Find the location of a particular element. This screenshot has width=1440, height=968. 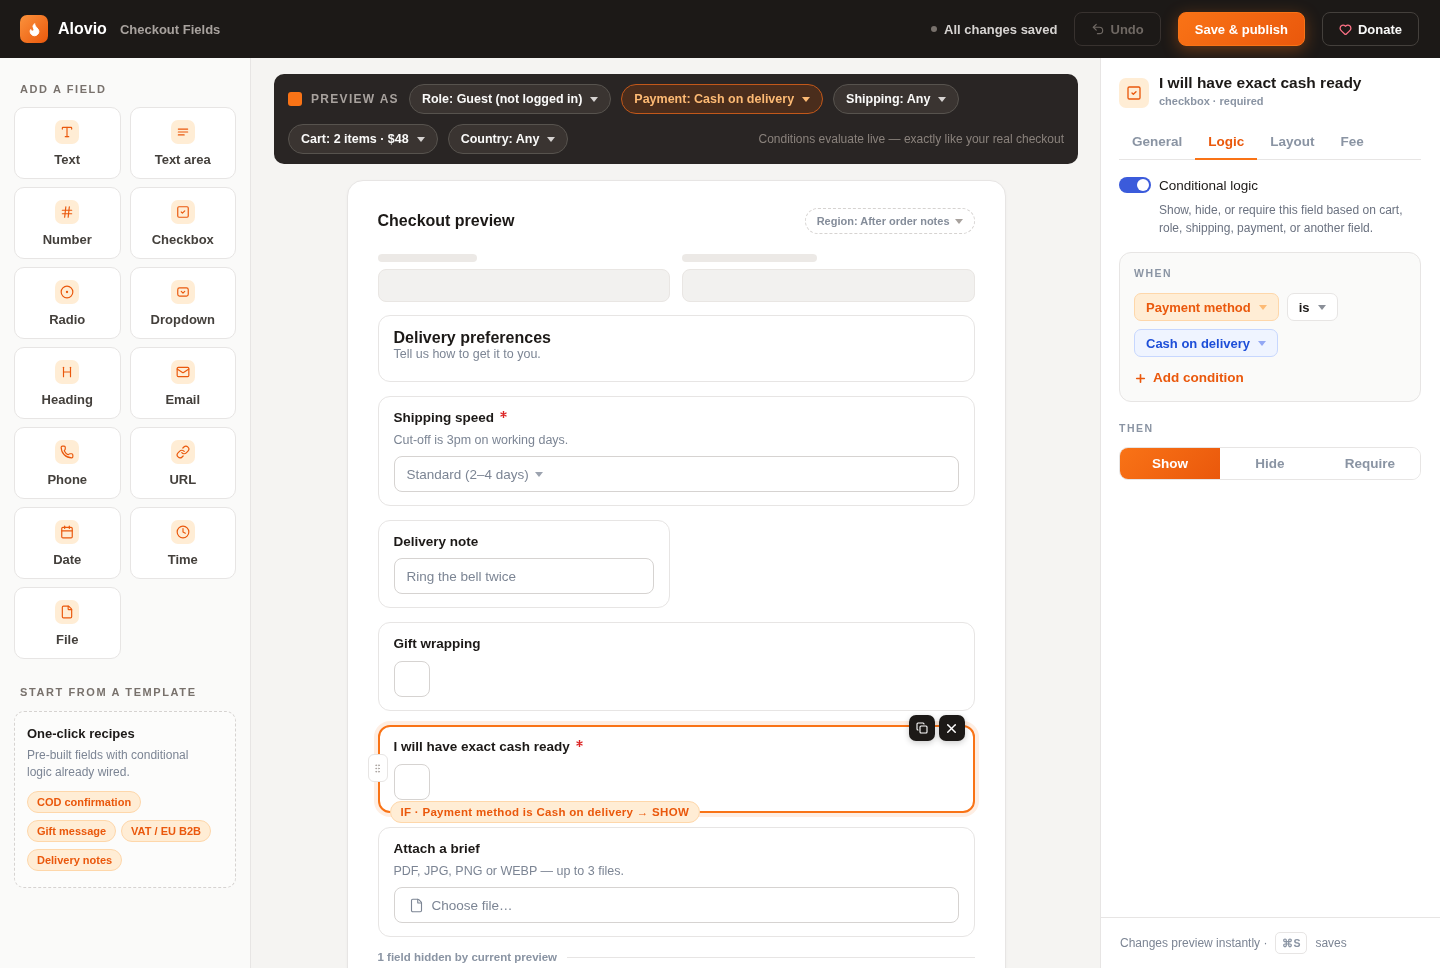

help-text: PDF, JPG, PNG or WEBP — up to 3 files. is located at coordinates (509, 871).